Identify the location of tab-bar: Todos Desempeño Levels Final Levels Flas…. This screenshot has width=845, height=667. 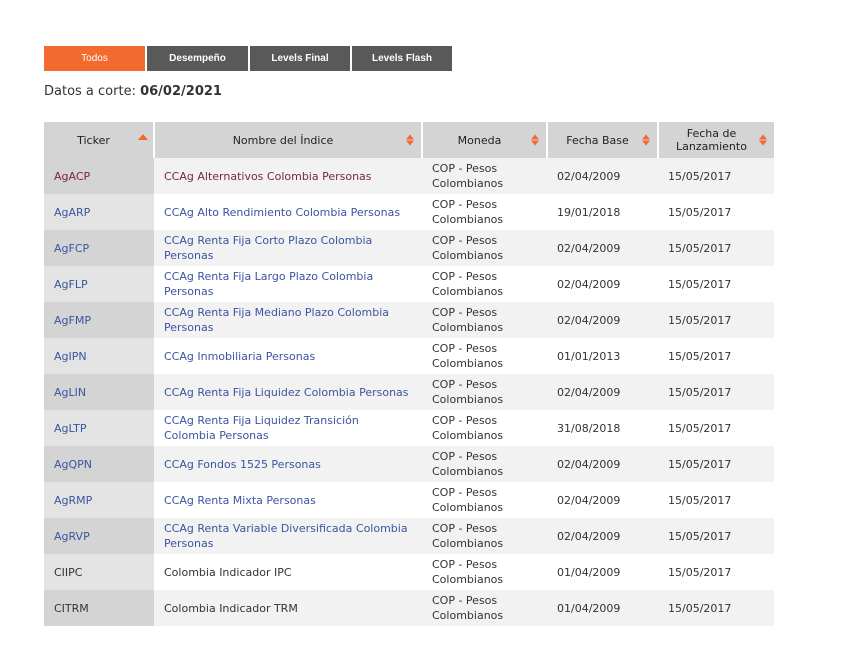
(248, 58).